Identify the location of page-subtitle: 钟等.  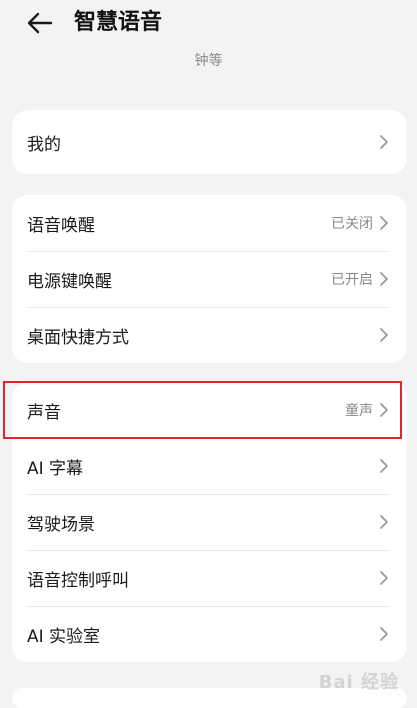
(208, 61).